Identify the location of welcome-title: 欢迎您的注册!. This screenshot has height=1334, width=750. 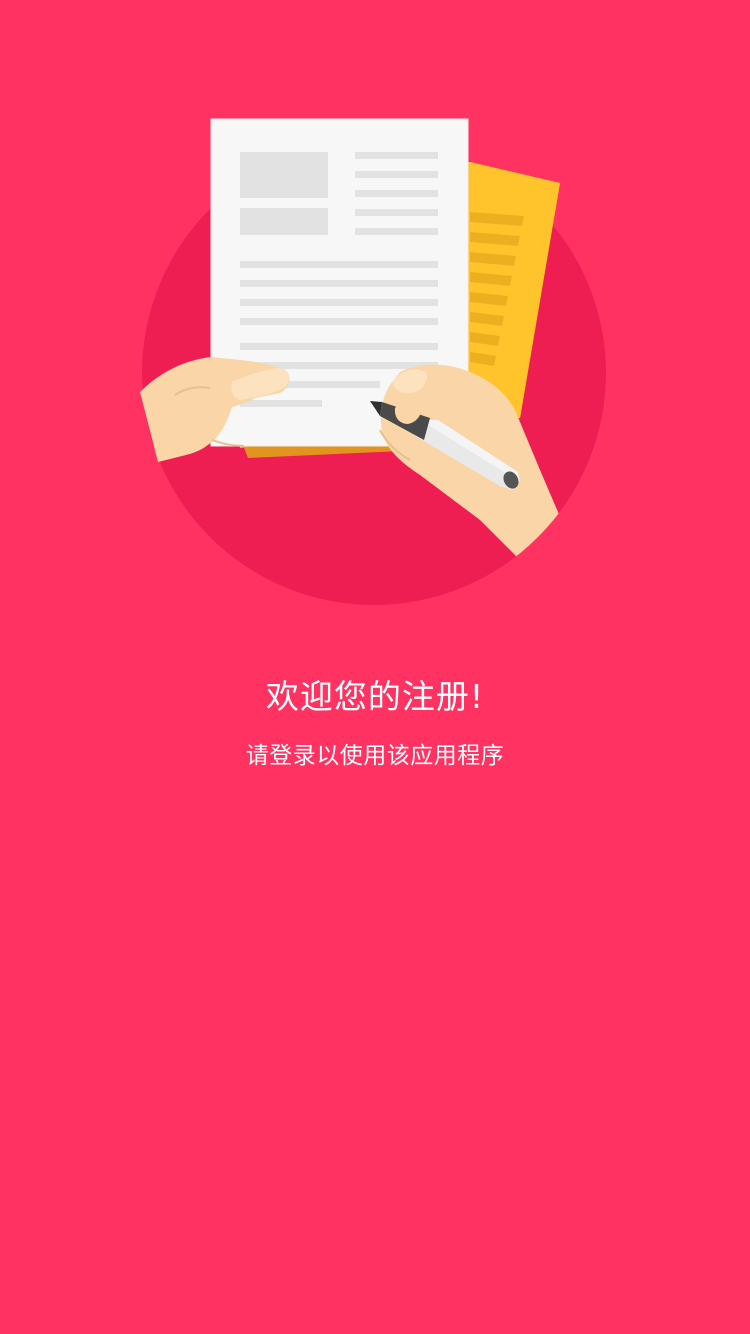
(375, 696).